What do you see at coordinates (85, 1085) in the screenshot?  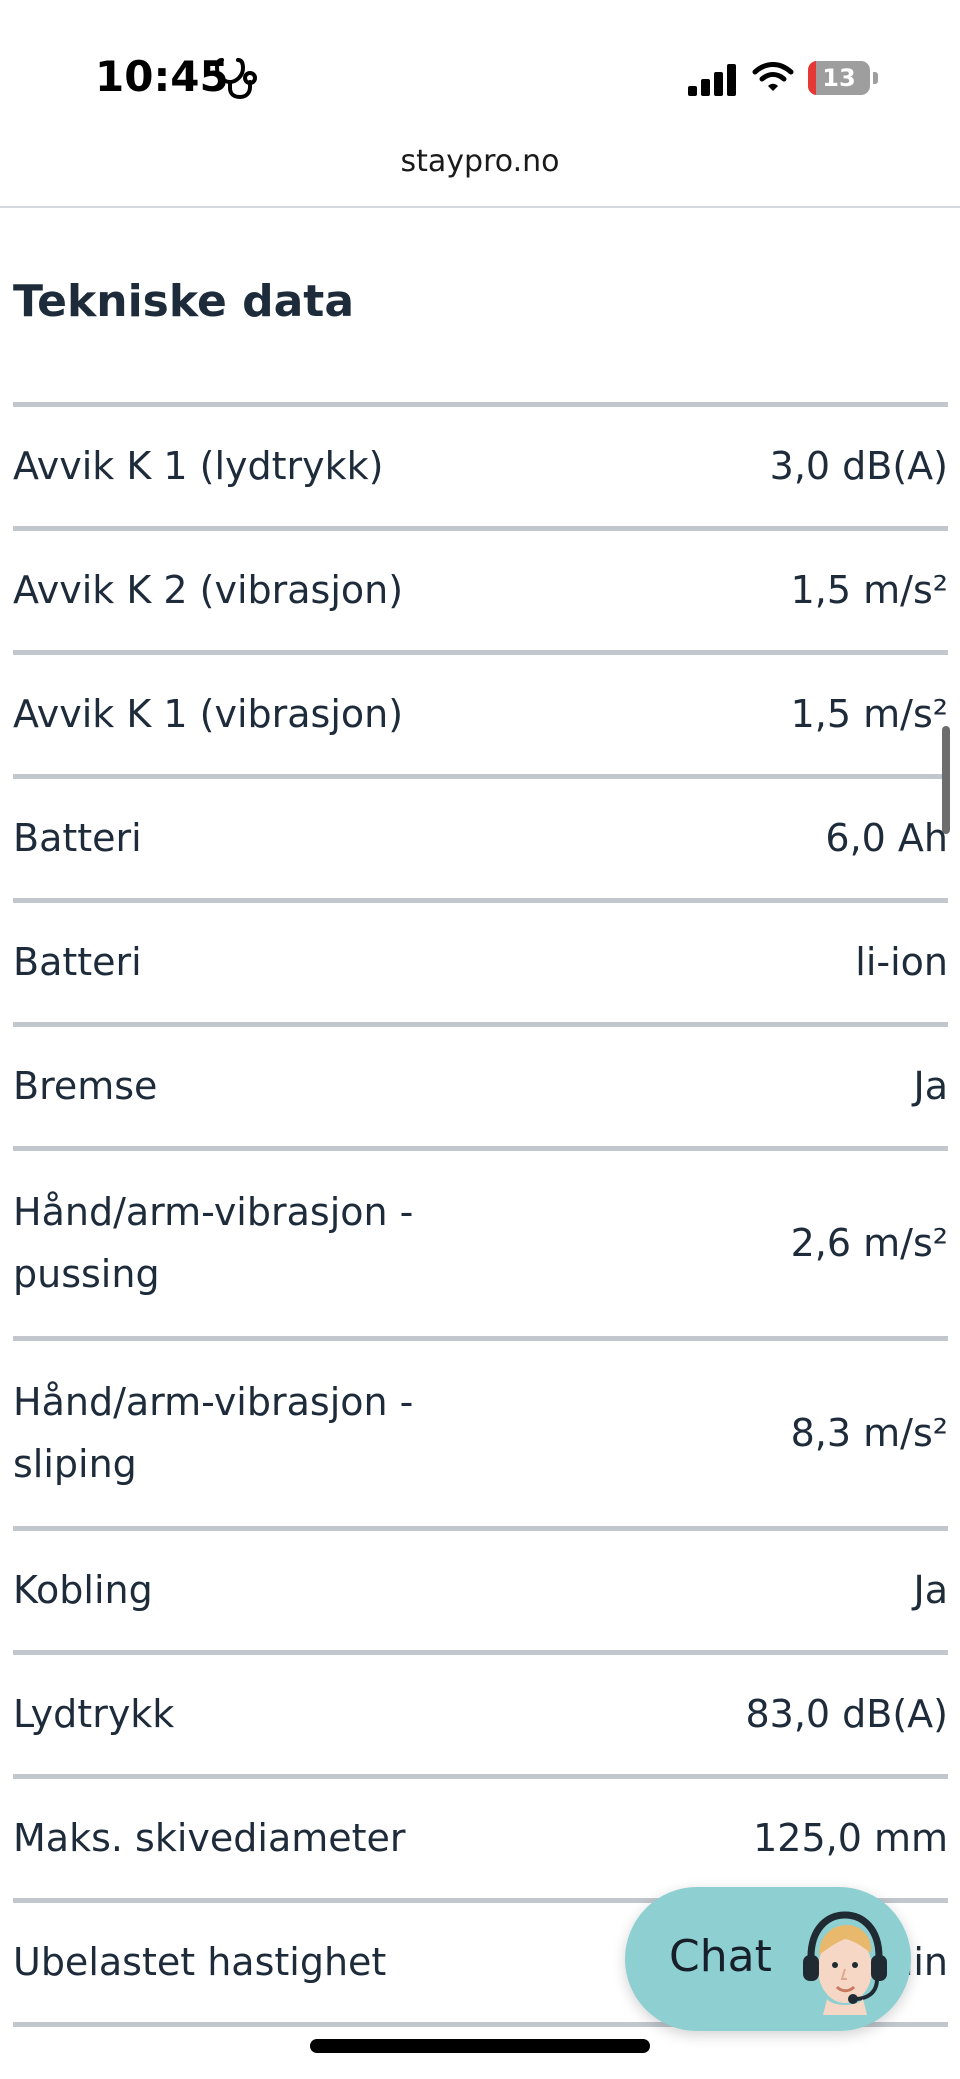 I see `spec-label: Bremse` at bounding box center [85, 1085].